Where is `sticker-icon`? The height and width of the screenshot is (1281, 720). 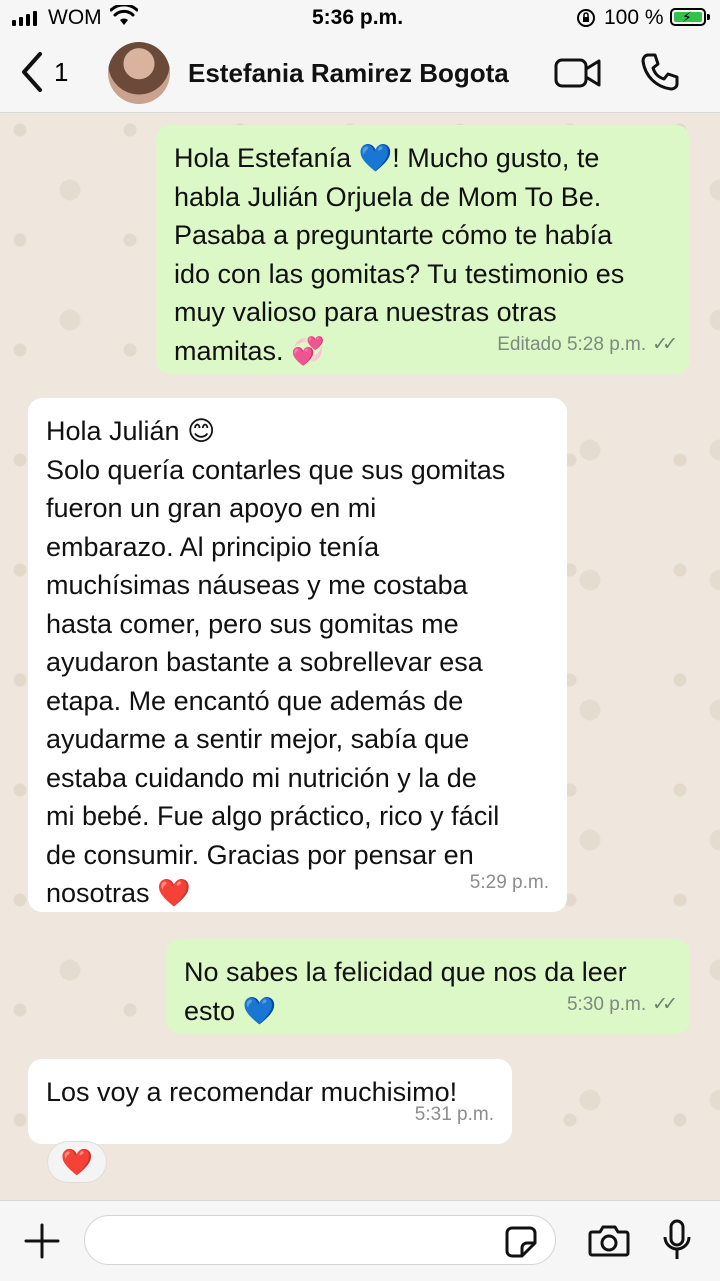
sticker-icon is located at coordinates (521, 1242).